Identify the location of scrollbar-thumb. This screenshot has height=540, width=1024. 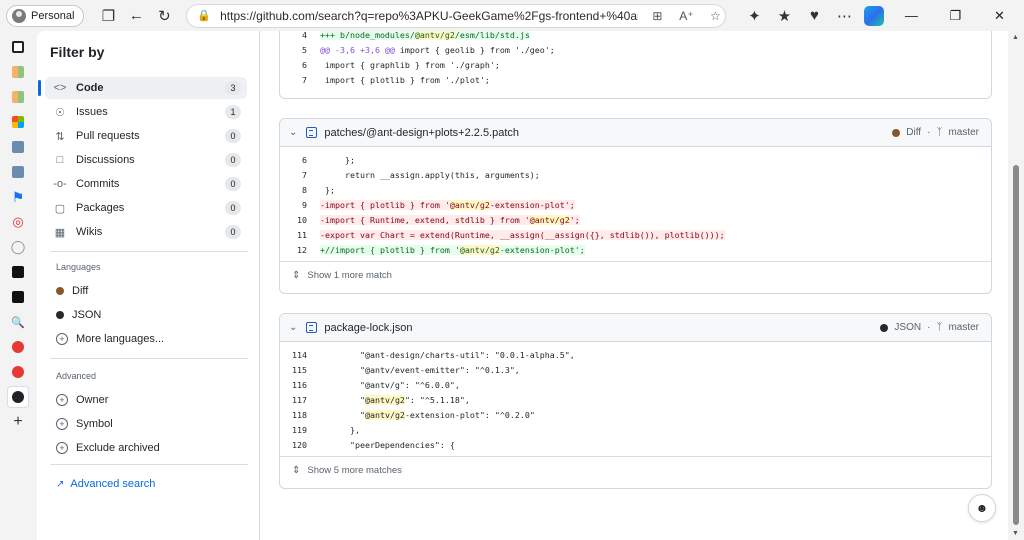
(1016, 345).